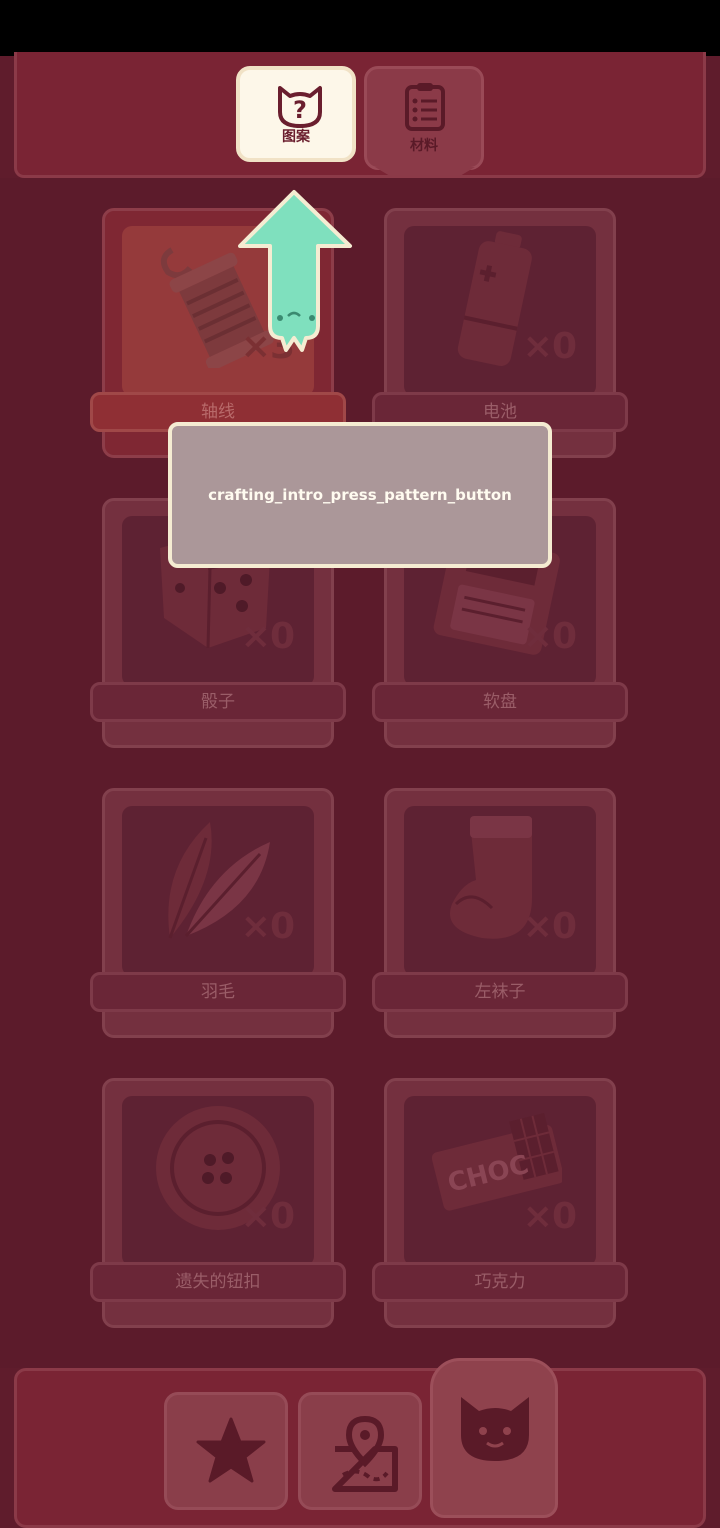  Describe the element at coordinates (231, 1450) in the screenshot. I see `star-icon` at that location.